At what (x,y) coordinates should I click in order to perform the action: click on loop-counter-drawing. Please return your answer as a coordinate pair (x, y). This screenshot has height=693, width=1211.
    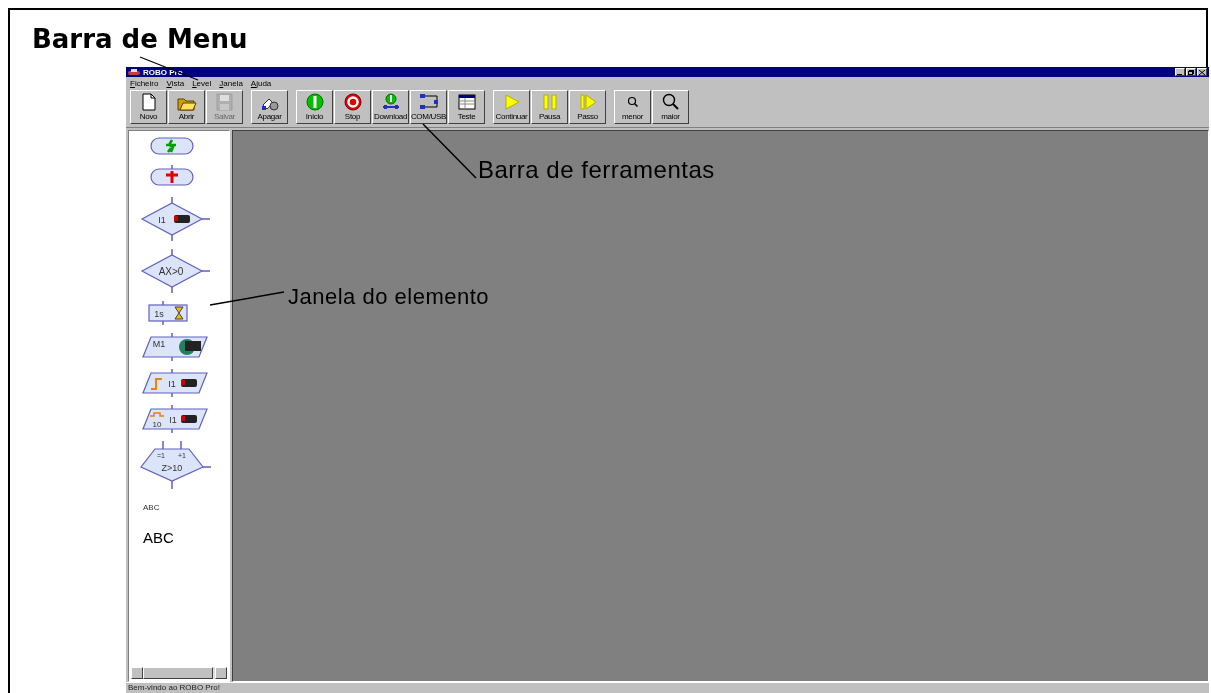
    Looking at the image, I should click on (176, 465).